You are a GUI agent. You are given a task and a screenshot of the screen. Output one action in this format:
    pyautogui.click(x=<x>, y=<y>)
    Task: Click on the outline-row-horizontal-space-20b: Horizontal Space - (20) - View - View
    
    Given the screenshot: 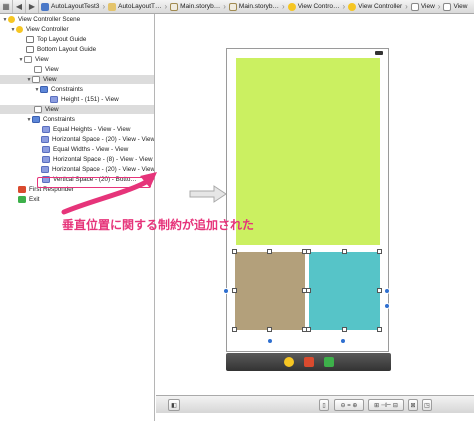 What is the action you would take?
    pyautogui.click(x=77, y=169)
    